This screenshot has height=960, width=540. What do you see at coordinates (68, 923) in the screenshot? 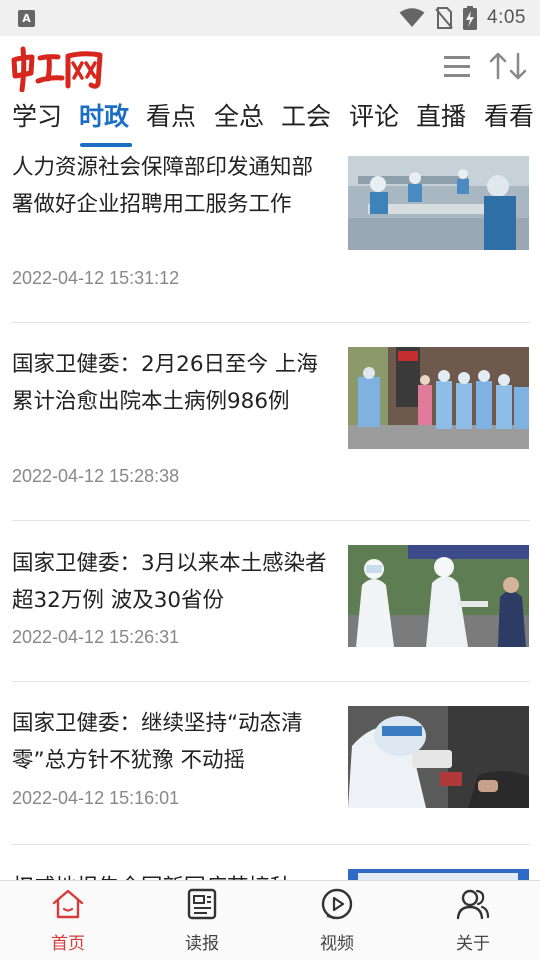
I see `nav-home: 首页` at bounding box center [68, 923].